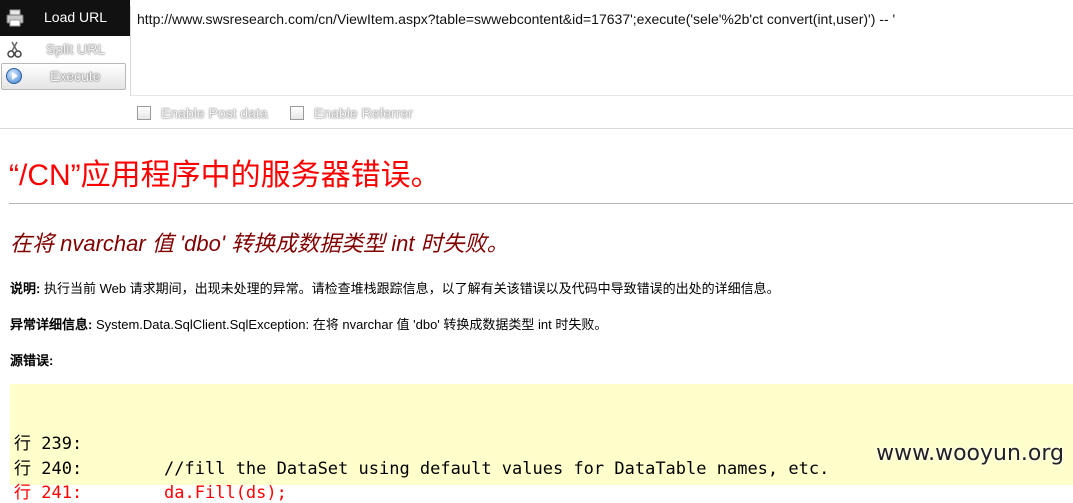 The width and height of the screenshot is (1073, 503). I want to click on enable-post-label: Enable Post data, so click(214, 113).